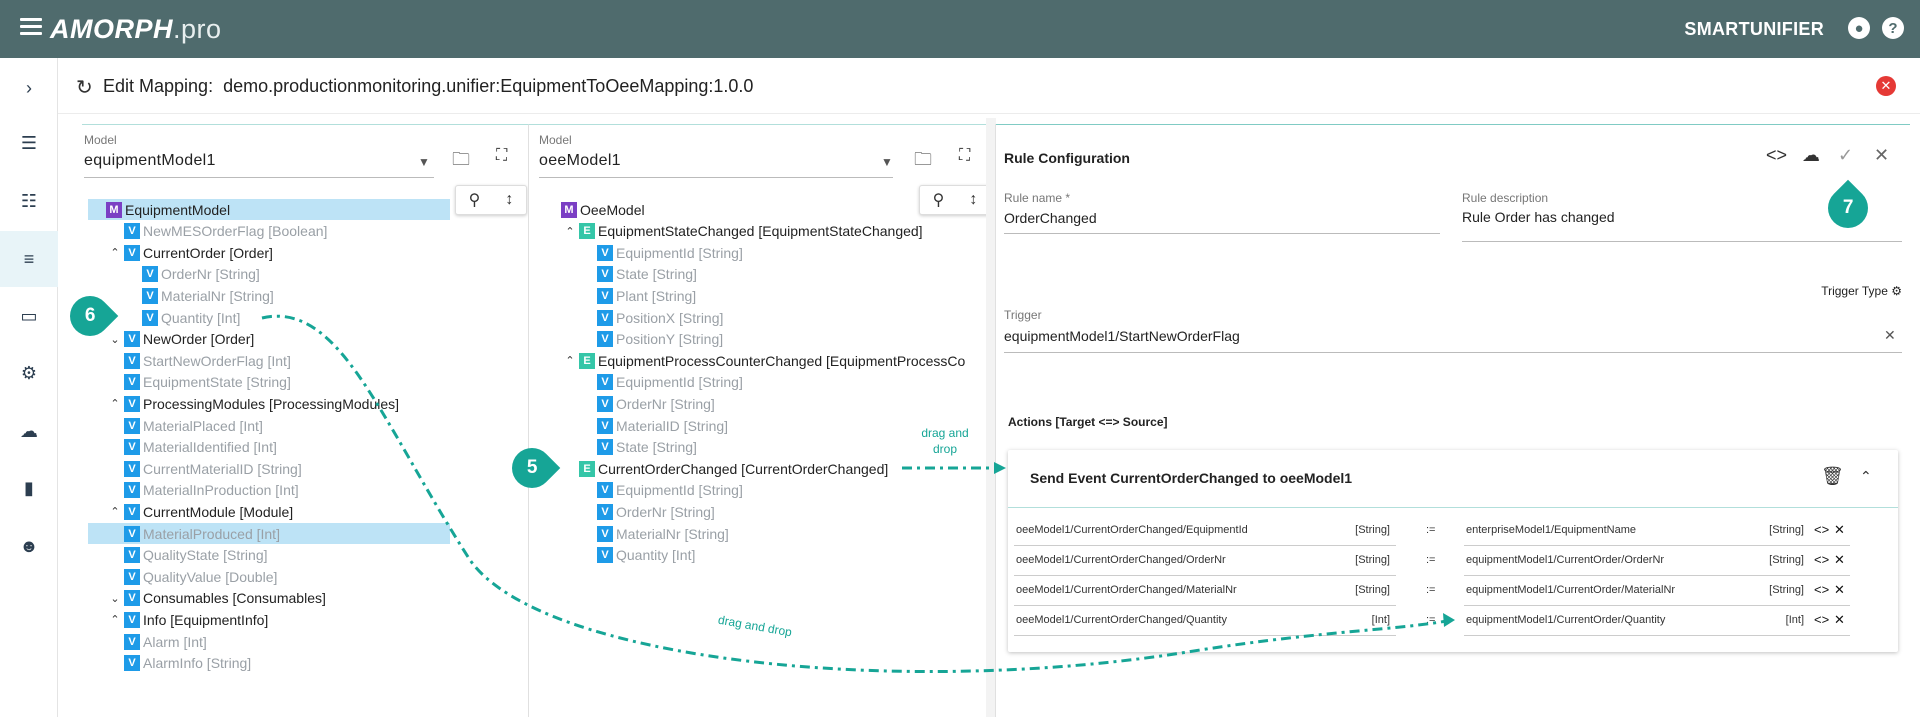 This screenshot has width=1920, height=717. I want to click on arrowhead-action, so click(1000, 468).